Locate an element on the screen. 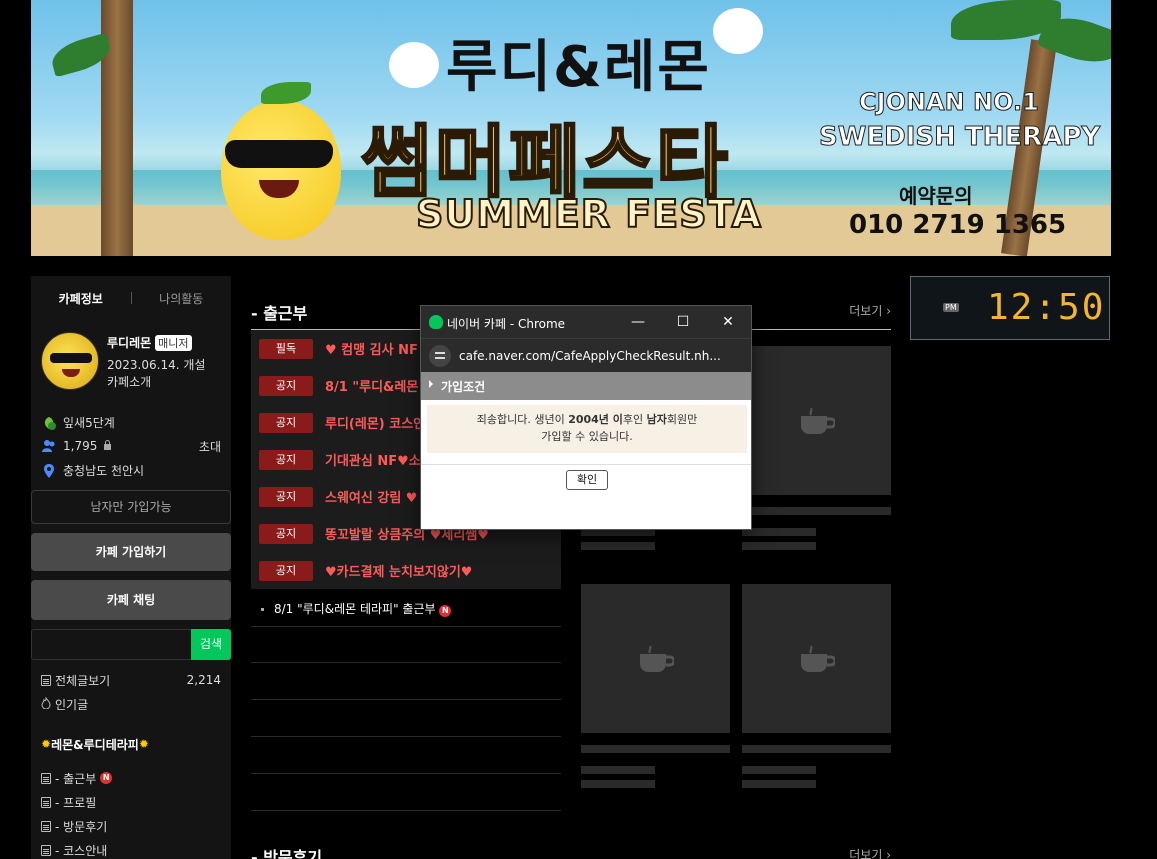  banner-phone: 010 2719 1365 is located at coordinates (958, 225).